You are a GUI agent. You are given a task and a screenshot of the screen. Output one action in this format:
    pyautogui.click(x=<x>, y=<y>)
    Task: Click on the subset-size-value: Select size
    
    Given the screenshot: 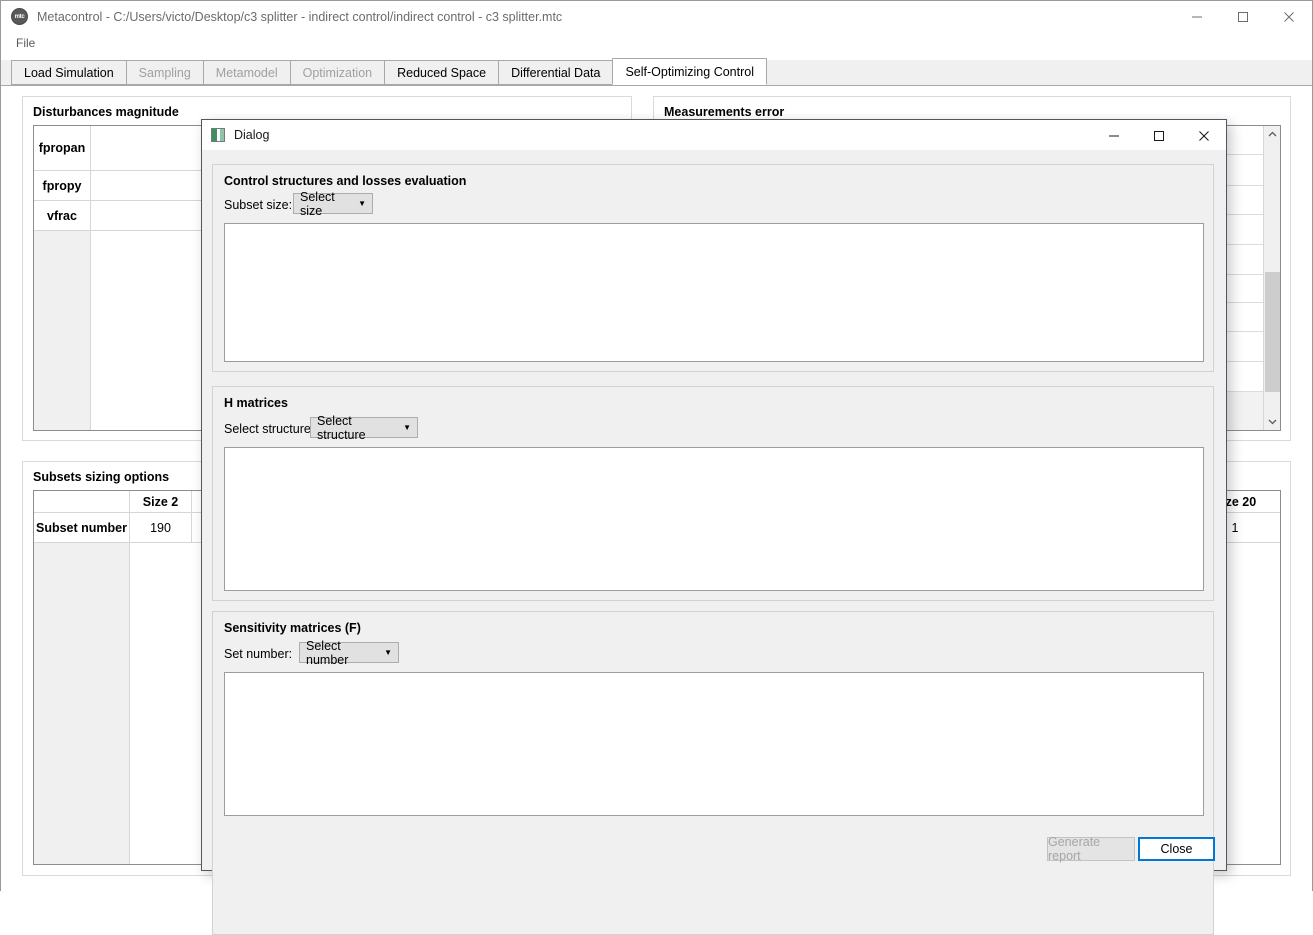 What is the action you would take?
    pyautogui.click(x=317, y=203)
    